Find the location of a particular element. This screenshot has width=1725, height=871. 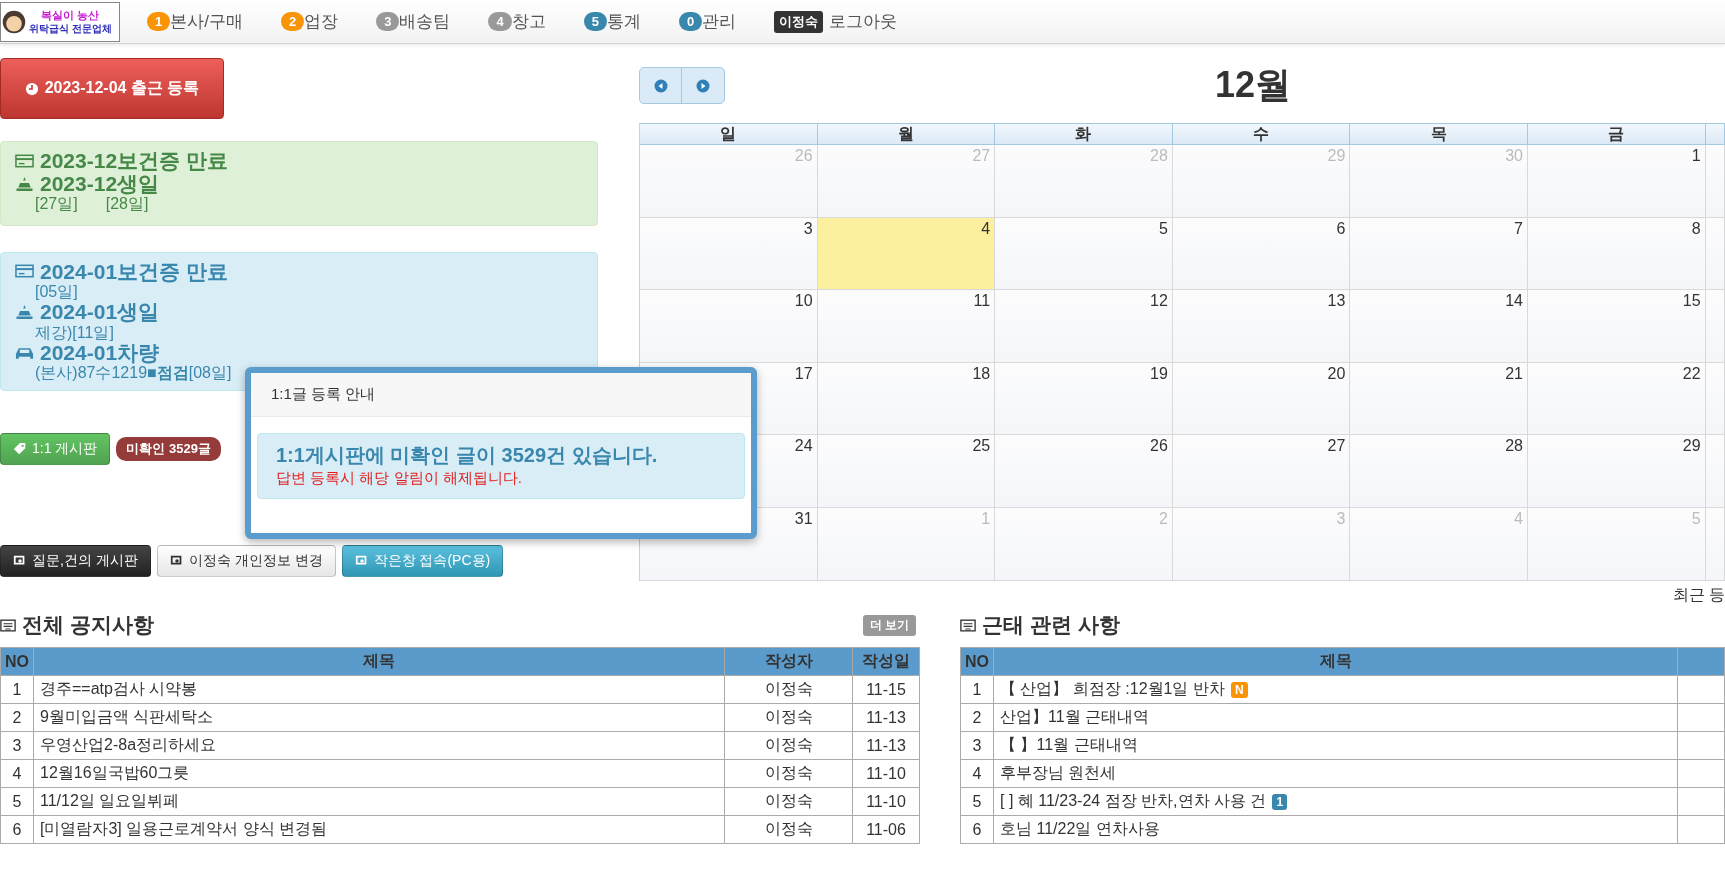

table-cell: 후부장님 원천세 is located at coordinates (1058, 772).